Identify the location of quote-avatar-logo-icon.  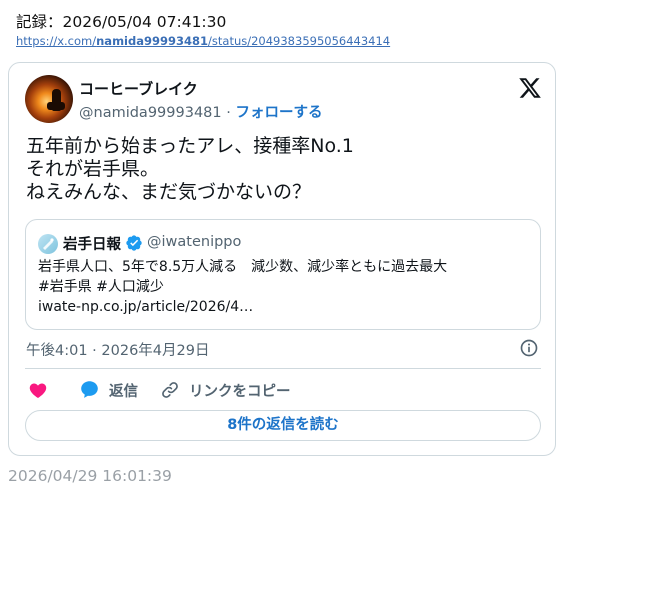
(48, 244).